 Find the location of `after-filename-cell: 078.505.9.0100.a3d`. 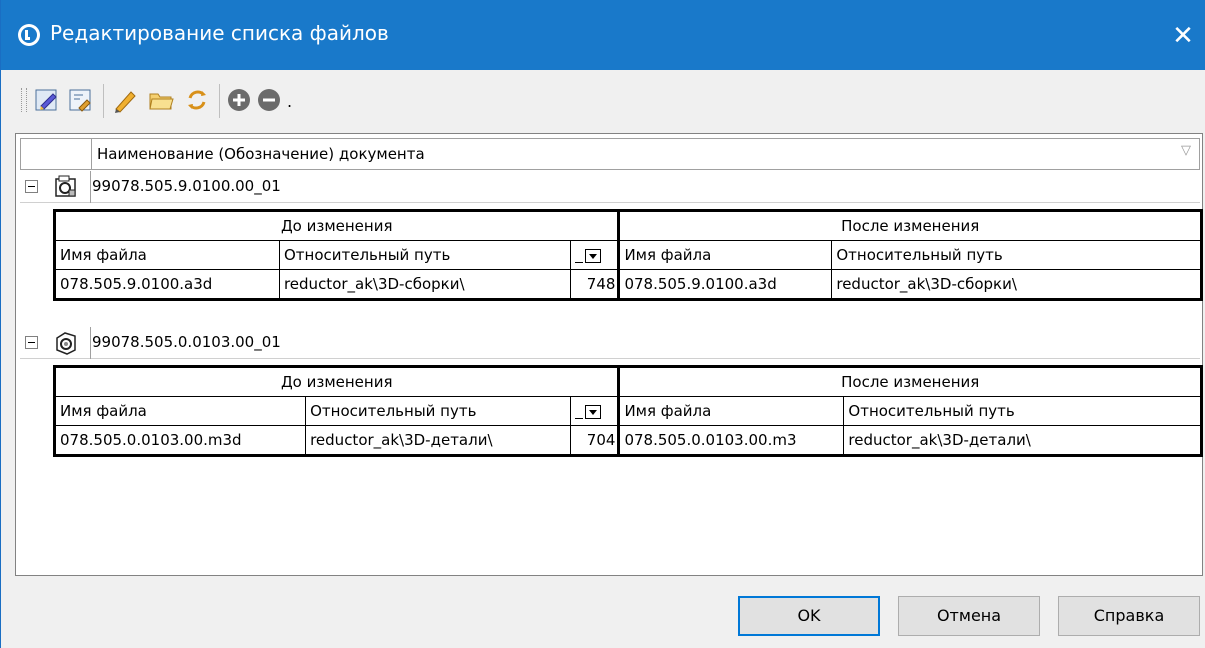

after-filename-cell: 078.505.9.0100.a3d is located at coordinates (725, 284).